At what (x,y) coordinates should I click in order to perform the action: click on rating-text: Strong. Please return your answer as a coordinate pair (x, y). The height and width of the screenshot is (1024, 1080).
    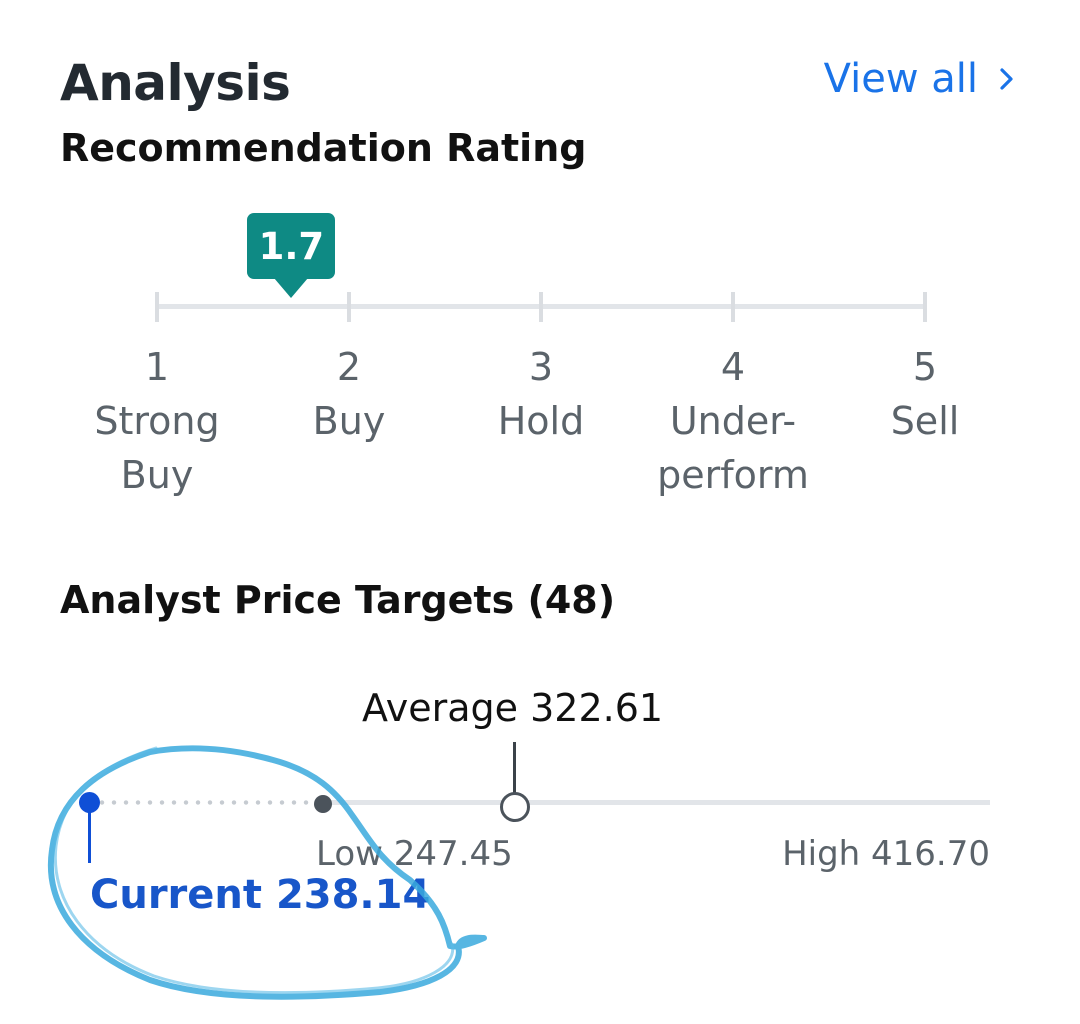
    Looking at the image, I should click on (157, 421).